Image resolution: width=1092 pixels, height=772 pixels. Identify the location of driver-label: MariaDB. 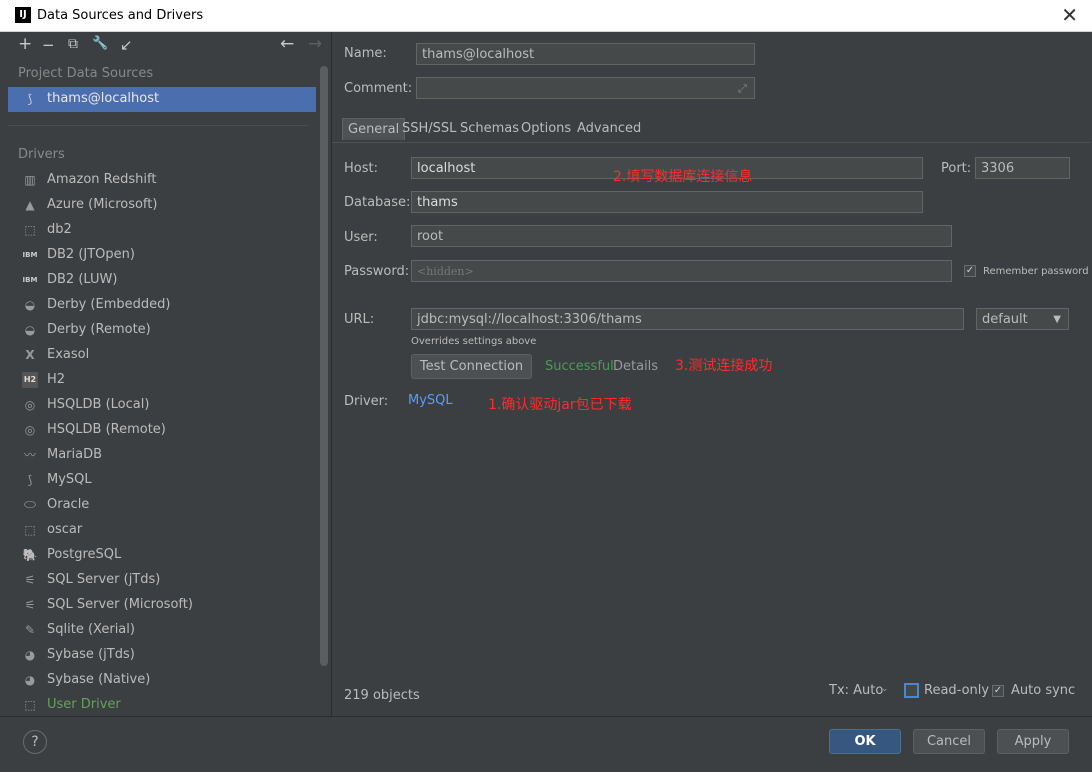
(75, 454).